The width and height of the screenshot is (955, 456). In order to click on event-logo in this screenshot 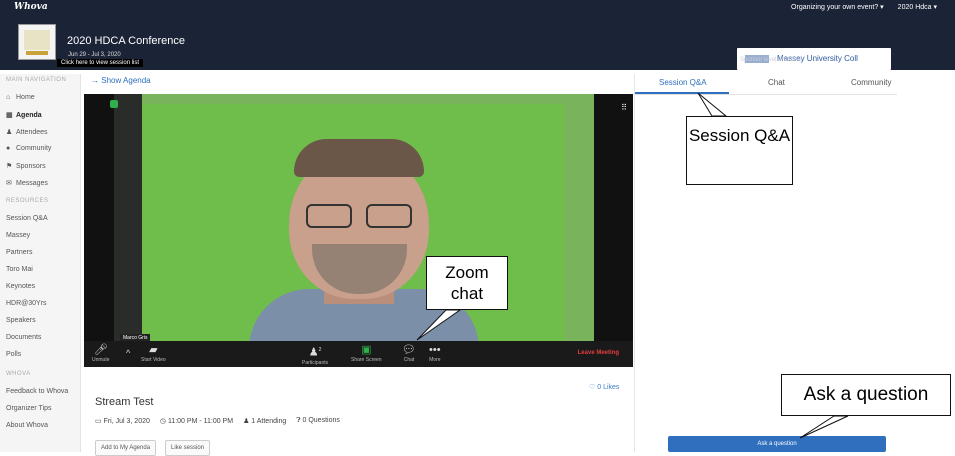, I will do `click(37, 42)`.